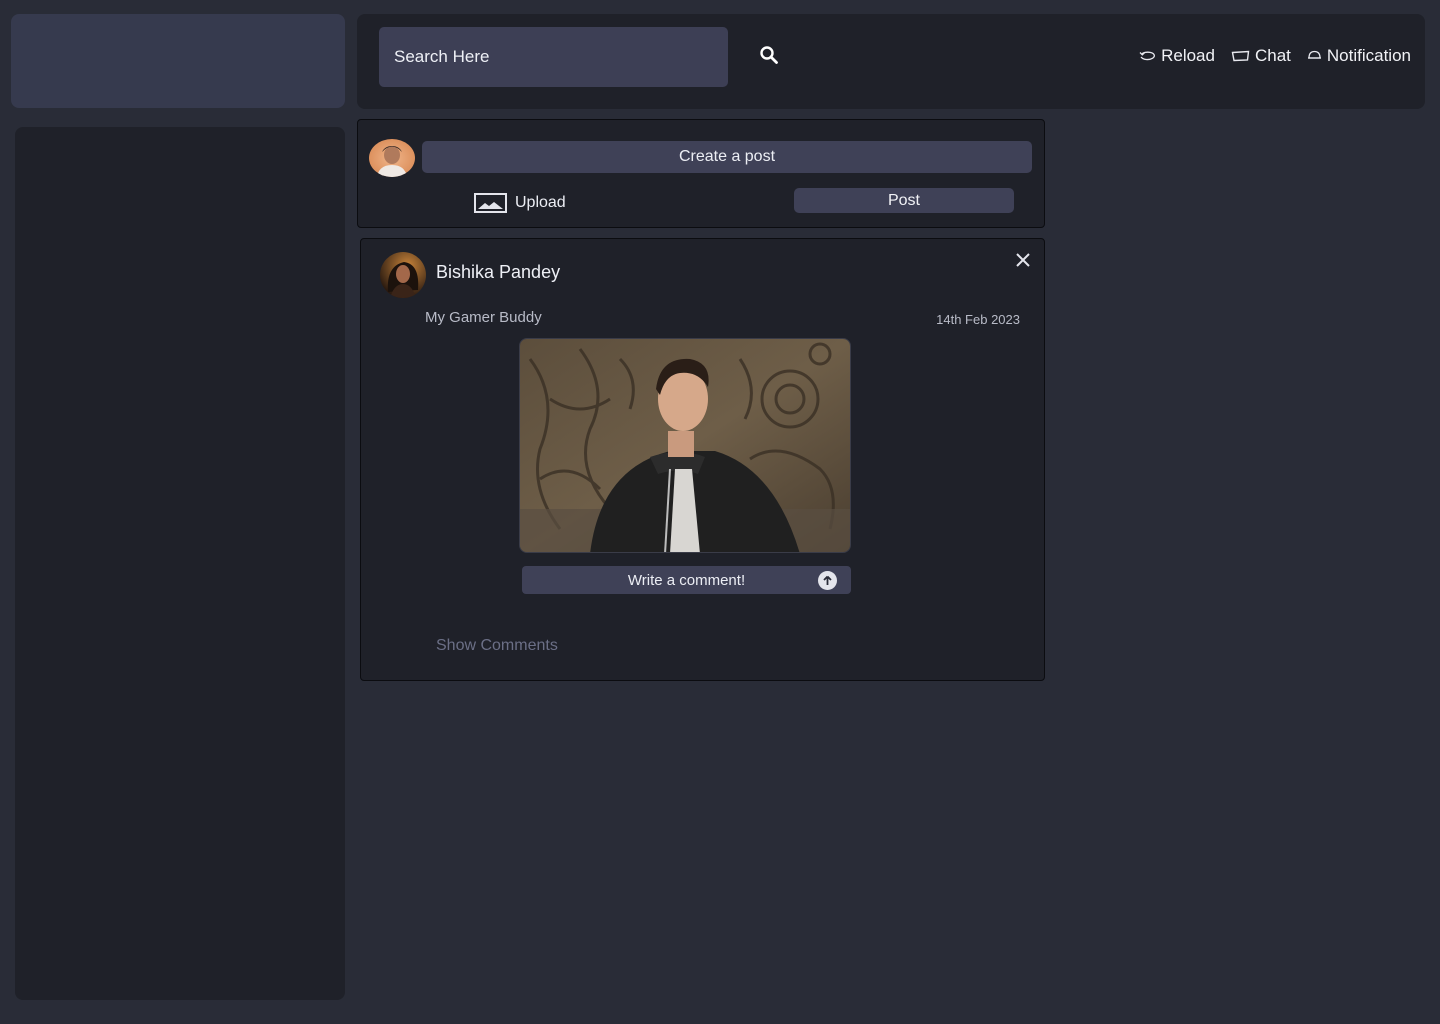 The width and height of the screenshot is (1440, 1024). Describe the element at coordinates (701, 173) in the screenshot. I see `post-composer: Create a post Upload Post` at that location.